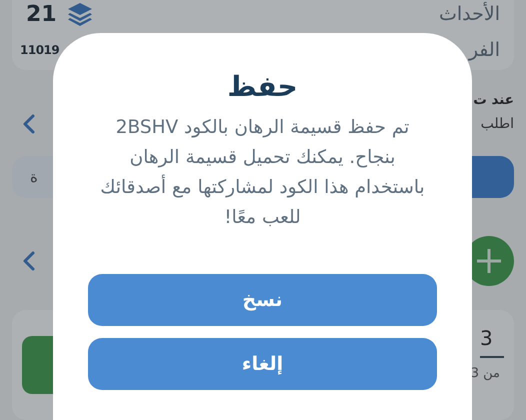 The width and height of the screenshot is (526, 420). I want to click on copy-button: نسخ, so click(262, 300).